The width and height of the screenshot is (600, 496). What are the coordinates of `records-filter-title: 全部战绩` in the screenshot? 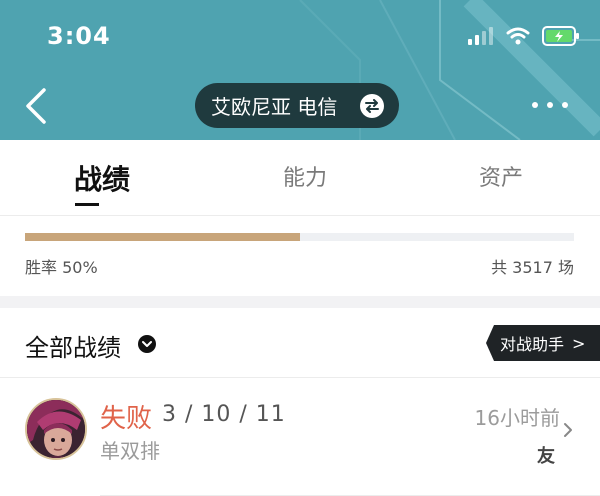 It's located at (73, 345).